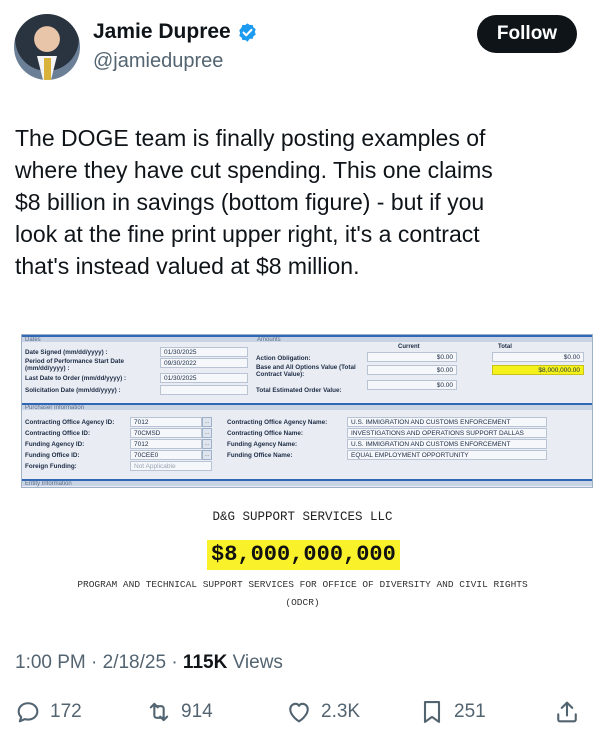 This screenshot has width=603, height=732. What do you see at coordinates (47, 69) in the screenshot?
I see `avatar-tie` at bounding box center [47, 69].